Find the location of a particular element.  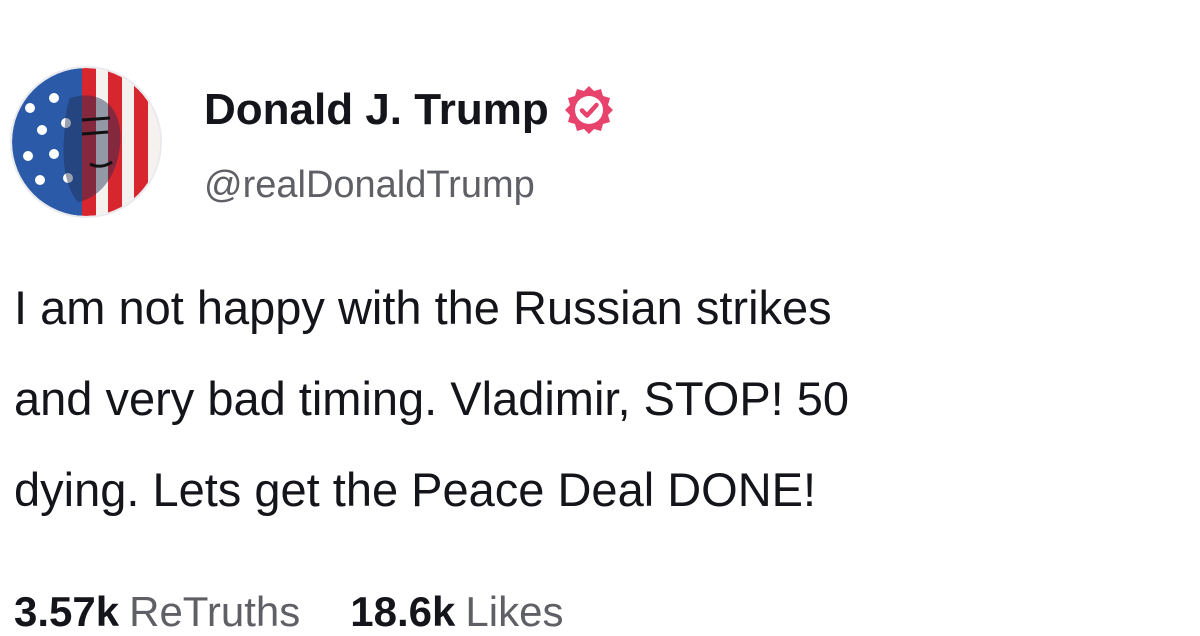

author-display-name: Donald J. Trump is located at coordinates (376, 110).